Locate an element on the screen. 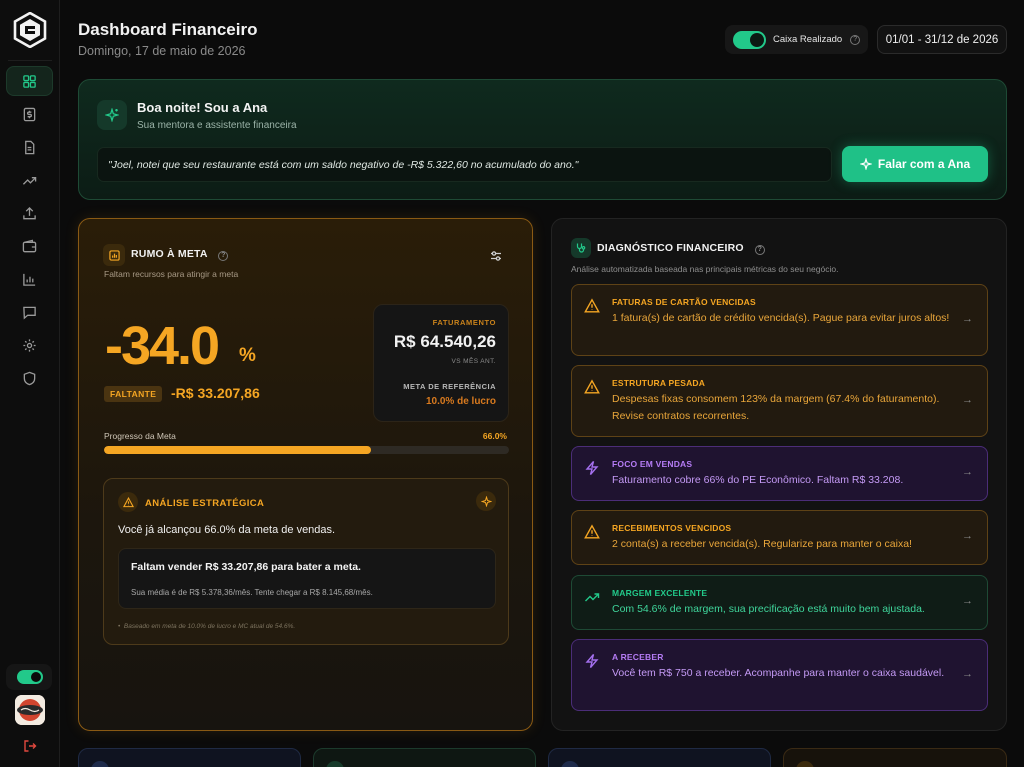 The image size is (1024, 767). alert-title: FATURAS DE CARTÃO VENCIDAS is located at coordinates (684, 302).